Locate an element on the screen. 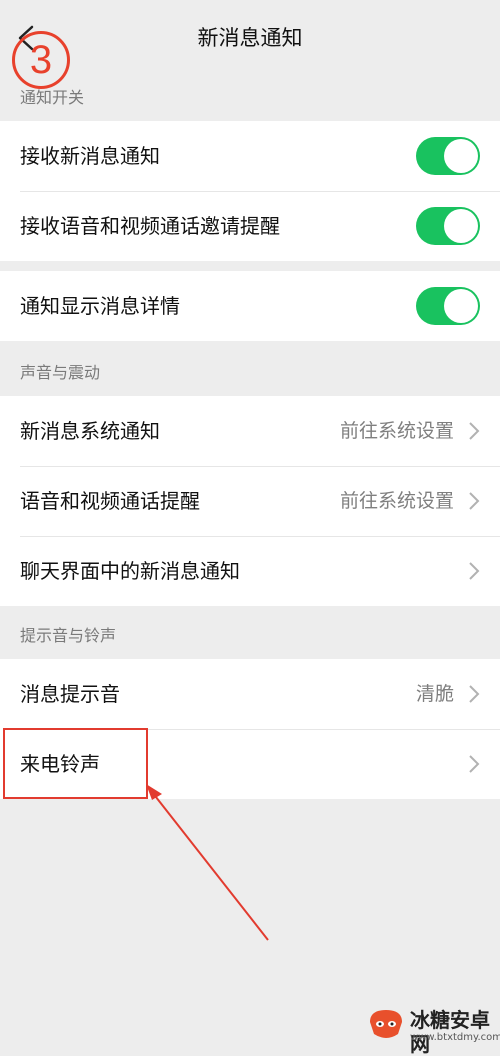 The height and width of the screenshot is (1056, 500). site-watermark: 冰糖安卓网 www.btxtdmy.com is located at coordinates (433, 1031).